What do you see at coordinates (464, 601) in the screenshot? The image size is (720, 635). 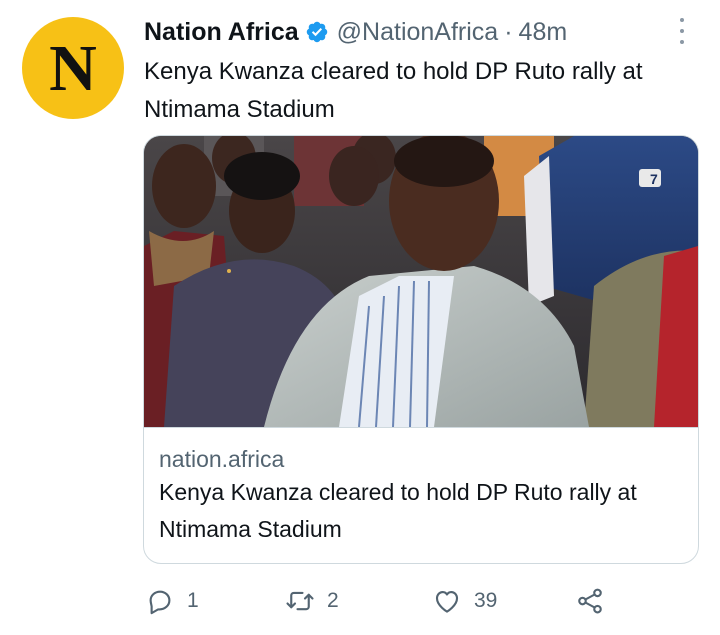 I see `like-button: 39` at bounding box center [464, 601].